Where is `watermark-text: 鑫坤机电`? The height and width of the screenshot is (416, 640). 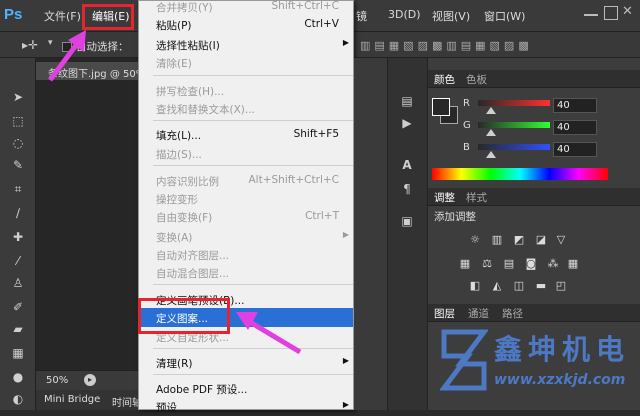
watermark-text: 鑫坤机电 is located at coordinates (562, 349).